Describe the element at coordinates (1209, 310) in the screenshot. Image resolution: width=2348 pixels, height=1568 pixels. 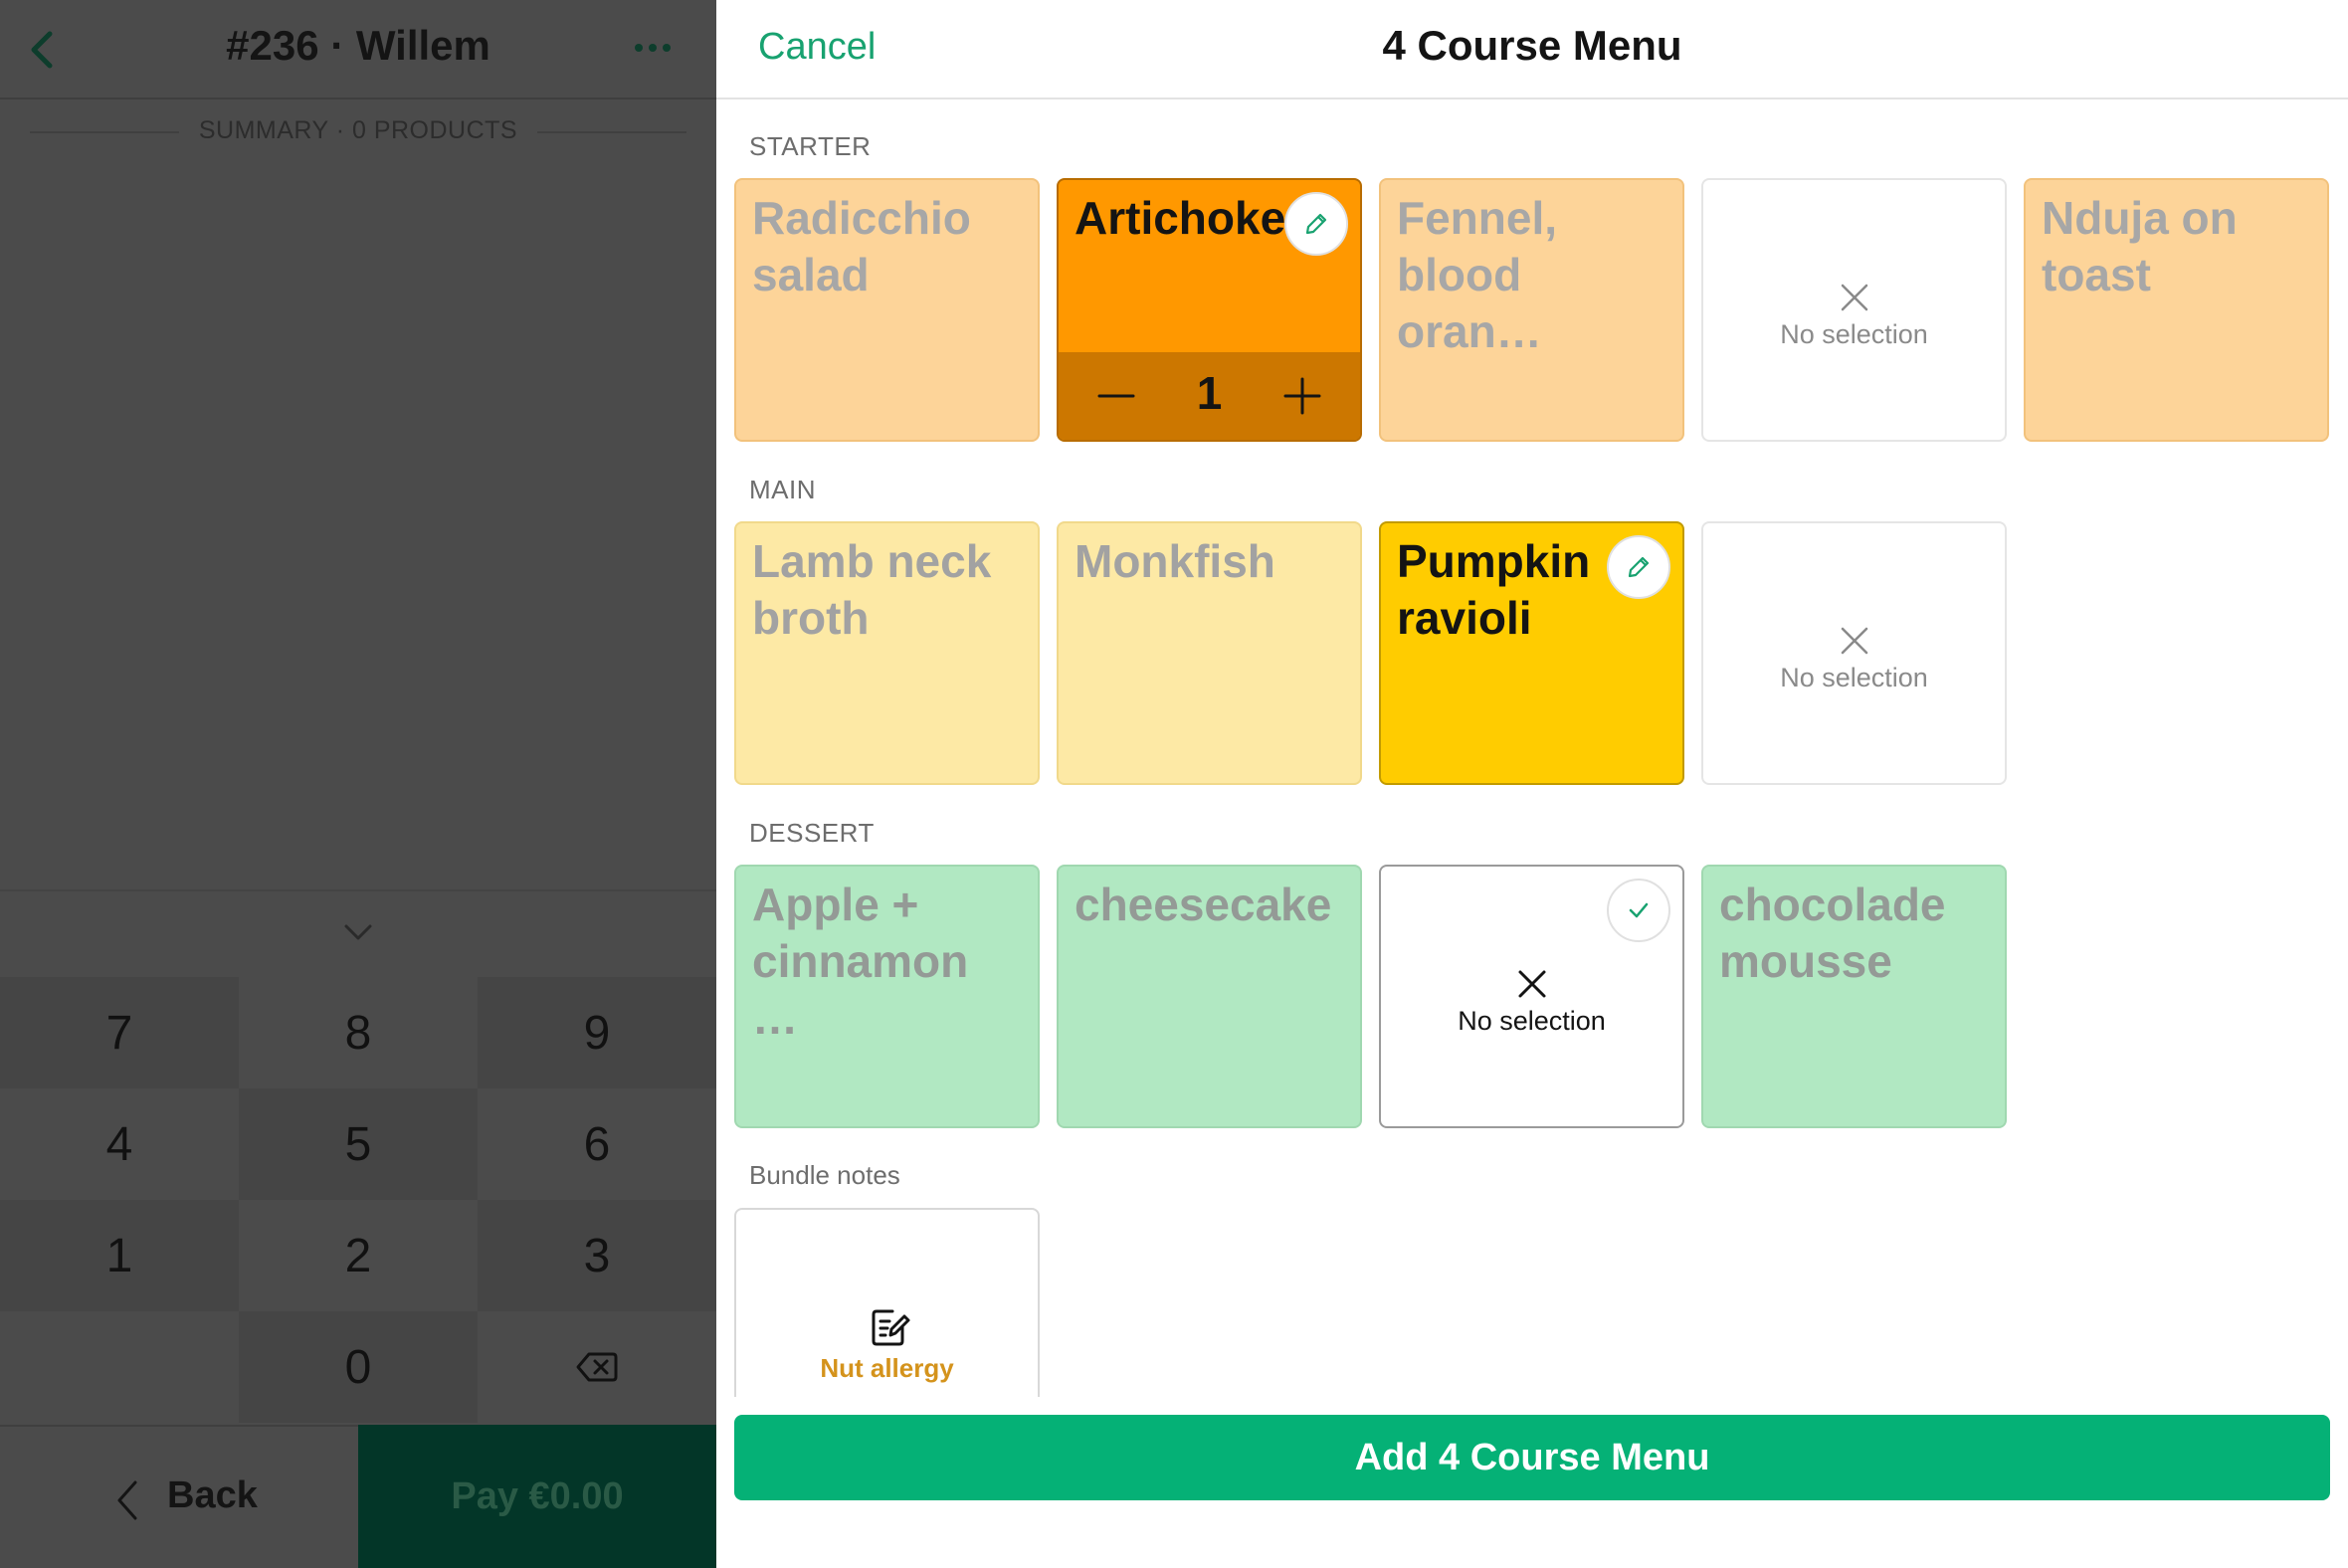
I see `tile-artichokes: Artichokes 1` at that location.